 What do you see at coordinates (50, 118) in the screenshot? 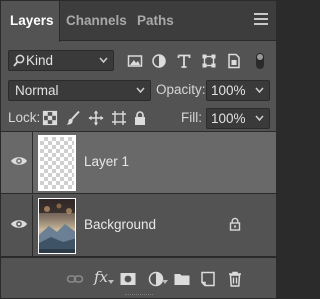
I see `lock-transparent-pixels-icon` at bounding box center [50, 118].